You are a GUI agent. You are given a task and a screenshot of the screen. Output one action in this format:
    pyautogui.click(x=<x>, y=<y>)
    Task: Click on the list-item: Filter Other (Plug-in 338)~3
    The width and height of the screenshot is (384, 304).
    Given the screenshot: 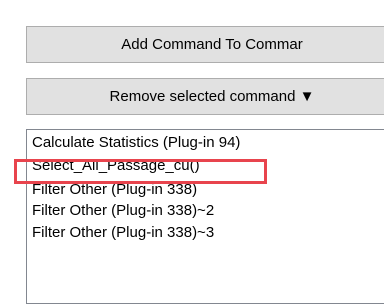 What is the action you would take?
    pyautogui.click(x=123, y=232)
    